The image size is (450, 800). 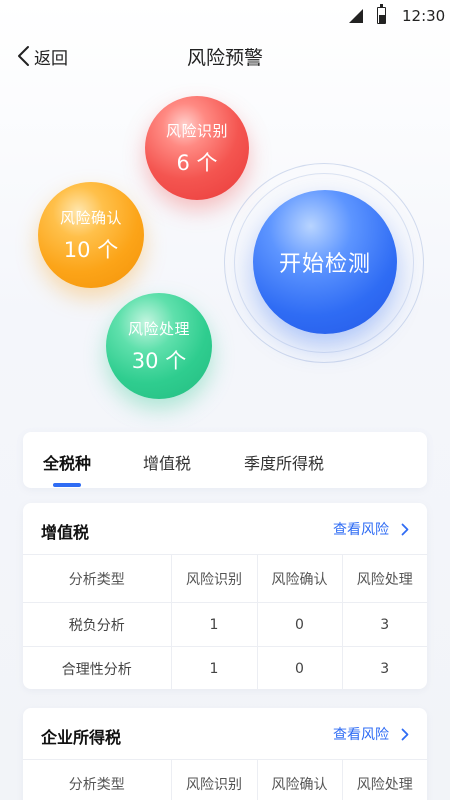 What do you see at coordinates (159, 360) in the screenshot?
I see `risk-handle-count: 30 个` at bounding box center [159, 360].